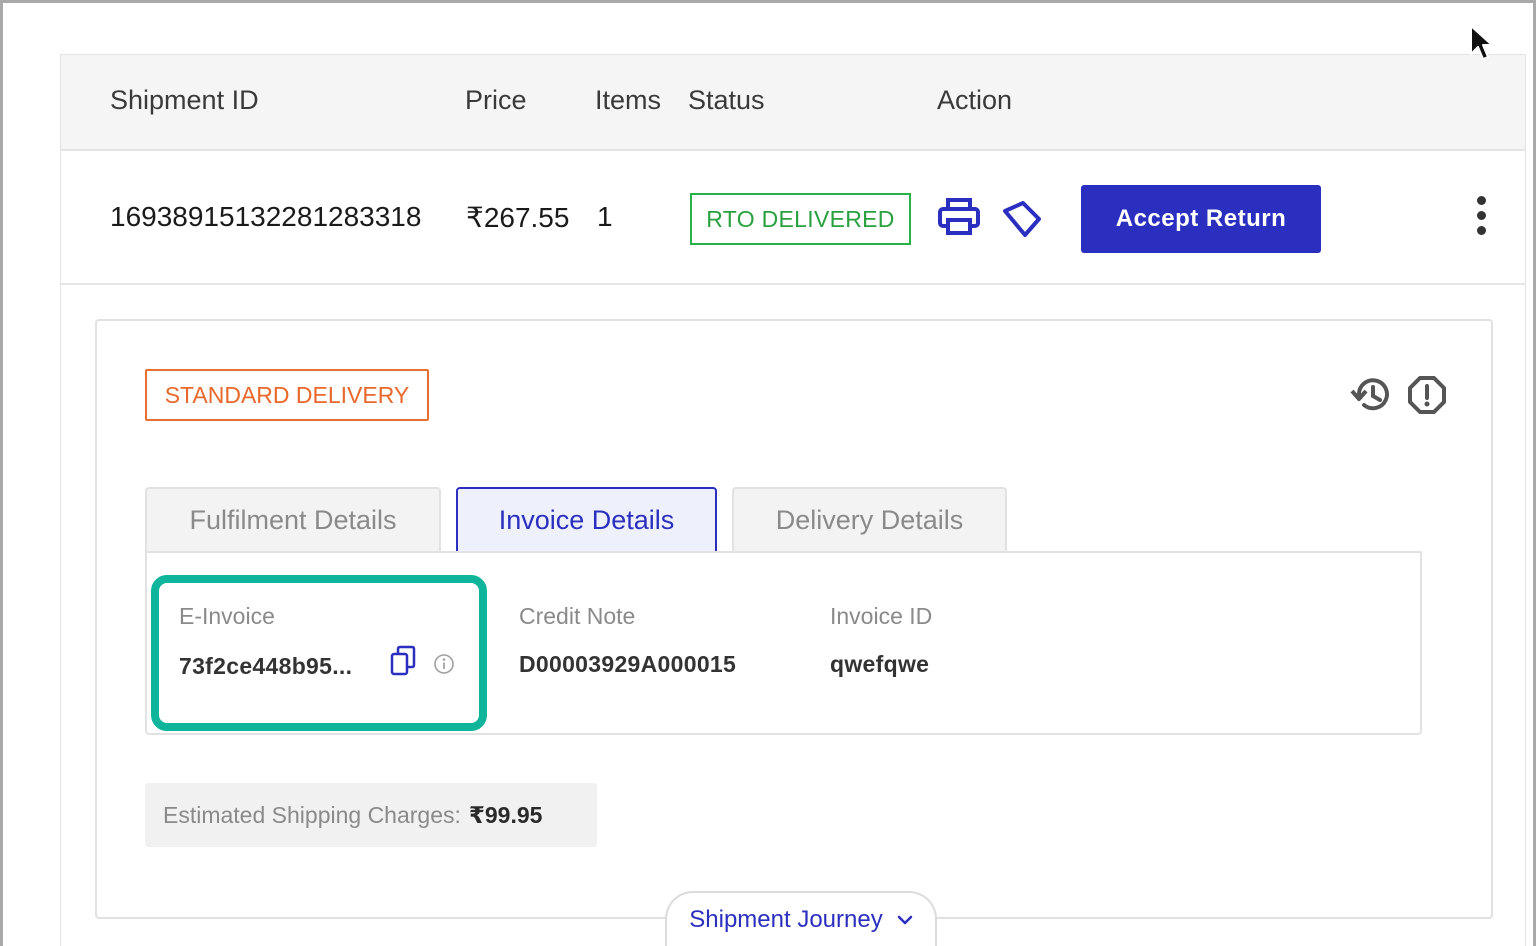 The height and width of the screenshot is (946, 1536). Describe the element at coordinates (266, 216) in the screenshot. I see `shipment-id-value: 16938915132281283318` at that location.